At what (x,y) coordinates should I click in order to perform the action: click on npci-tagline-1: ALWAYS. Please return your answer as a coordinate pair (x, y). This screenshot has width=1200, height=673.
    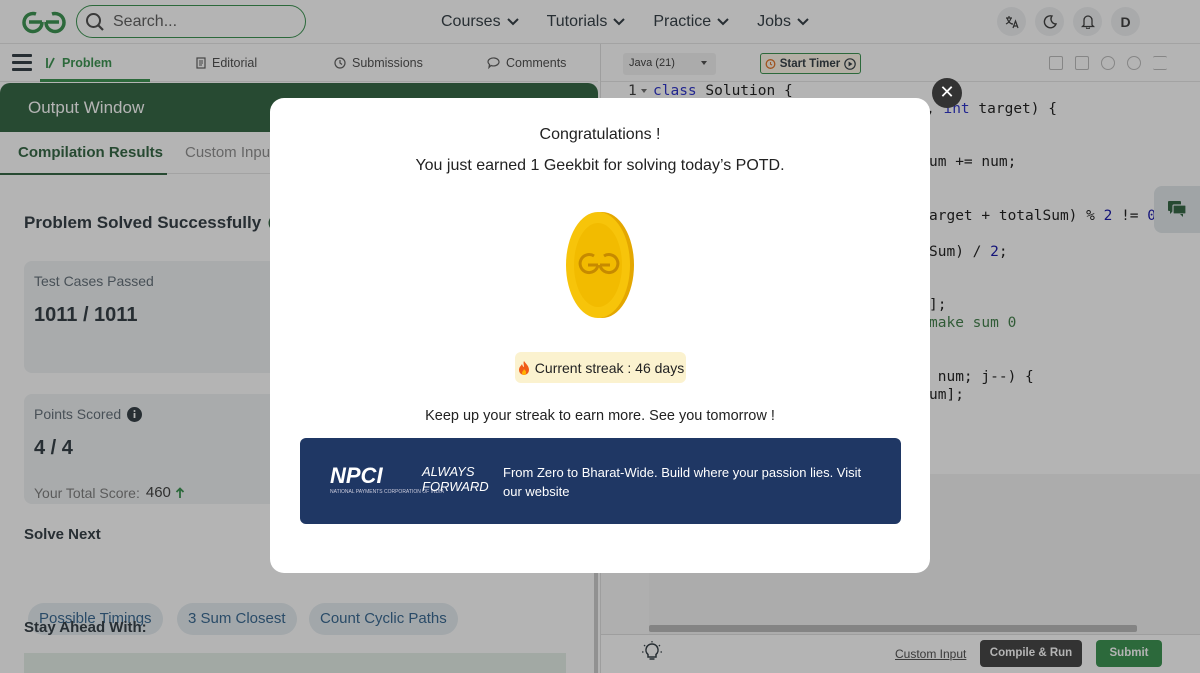
    Looking at the image, I should click on (448, 471).